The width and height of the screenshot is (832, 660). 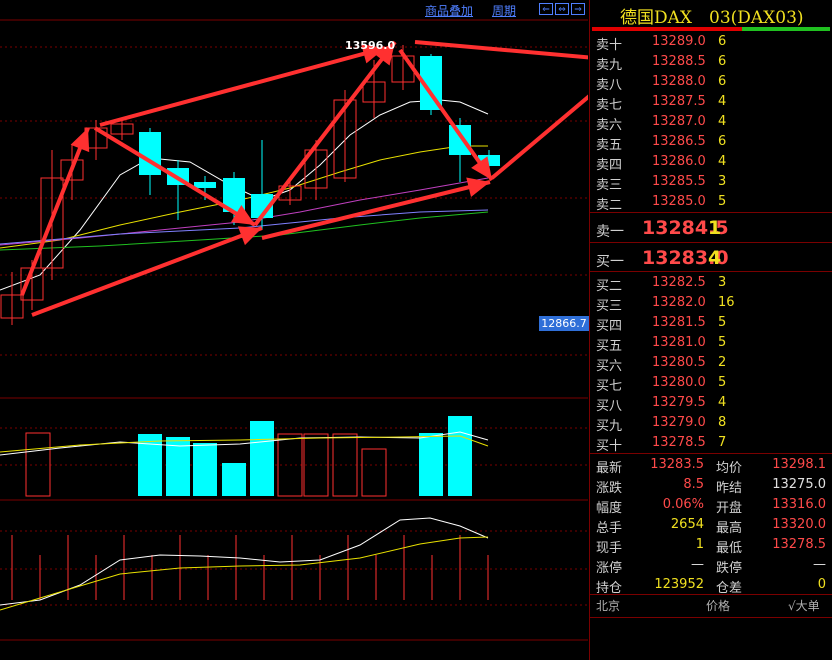 I want to click on ask-level-row: 卖五 13286.5 6, so click(x=711, y=142).